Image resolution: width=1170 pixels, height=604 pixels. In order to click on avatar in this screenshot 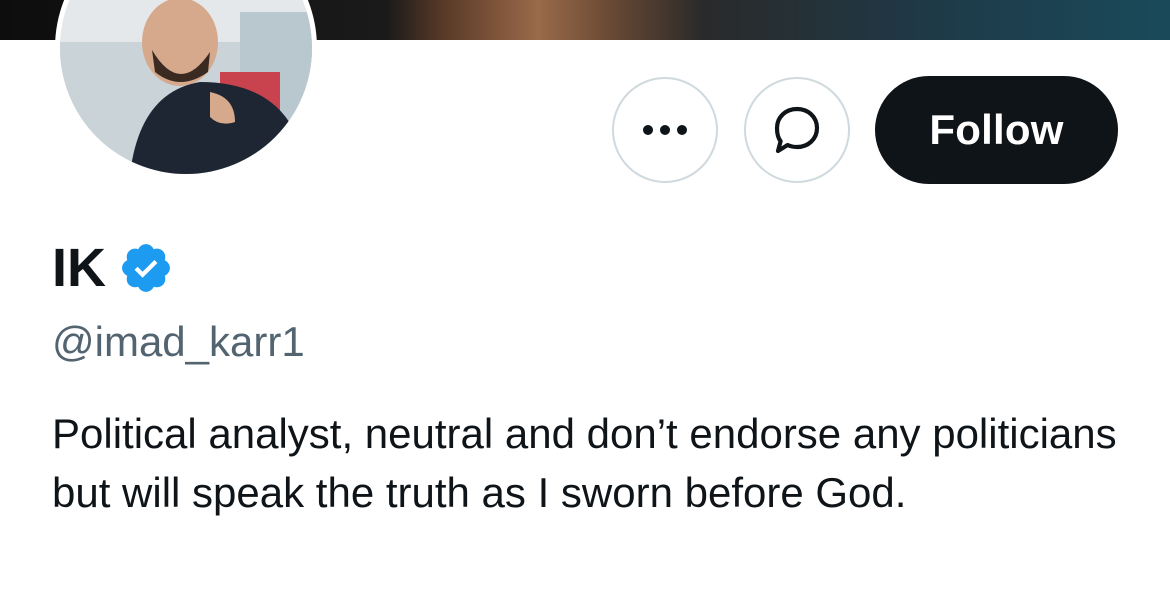, I will do `click(186, 89)`.